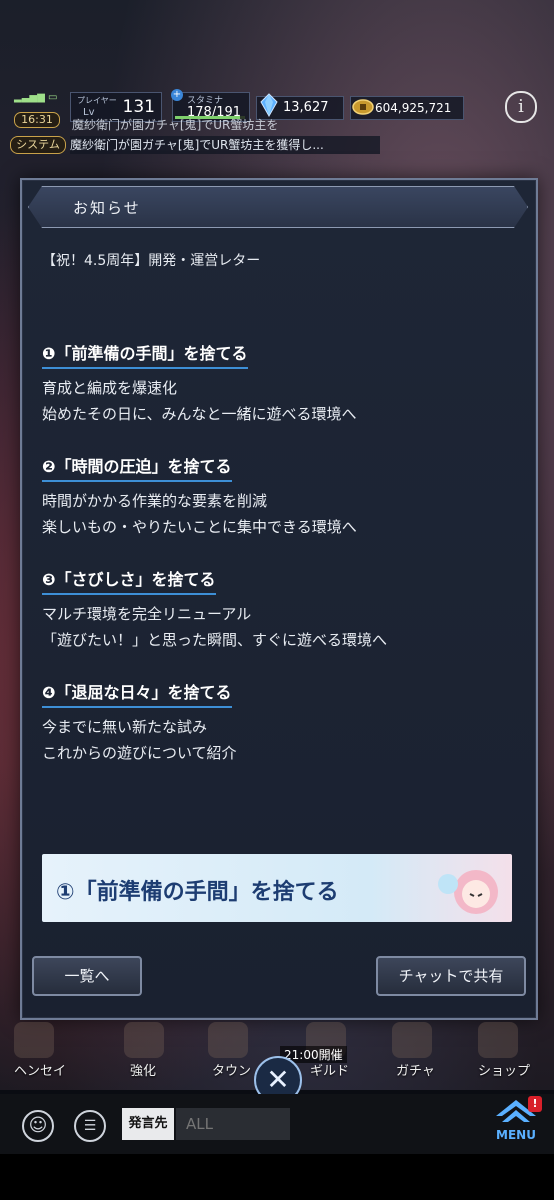 The width and height of the screenshot is (554, 1200). Describe the element at coordinates (129, 580) in the screenshot. I see `section-heading: ❸「さびしさ」を捨てる` at that location.